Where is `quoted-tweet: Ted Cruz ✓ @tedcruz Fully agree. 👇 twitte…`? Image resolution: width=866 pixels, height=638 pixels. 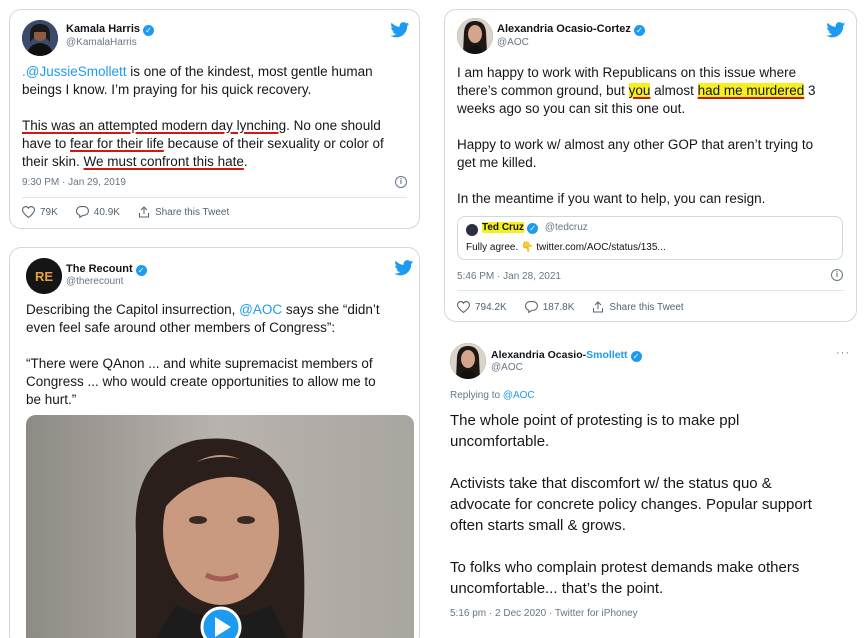 quoted-tweet: Ted Cruz ✓ @tedcruz Fully agree. 👇 twitte… is located at coordinates (650, 238).